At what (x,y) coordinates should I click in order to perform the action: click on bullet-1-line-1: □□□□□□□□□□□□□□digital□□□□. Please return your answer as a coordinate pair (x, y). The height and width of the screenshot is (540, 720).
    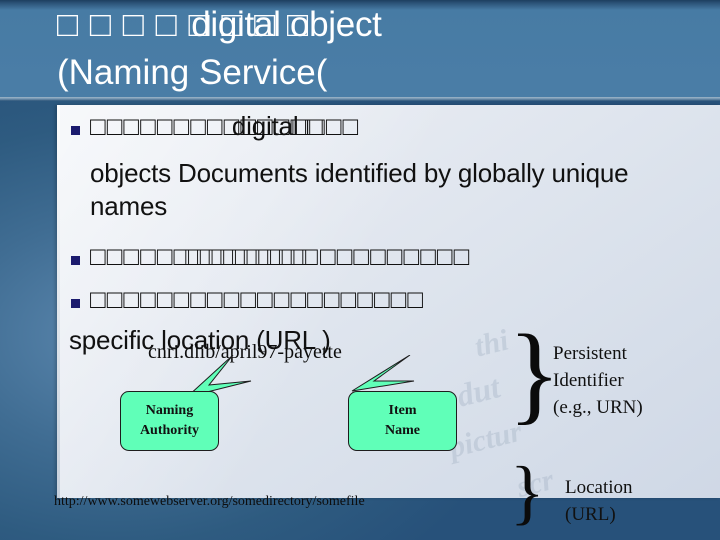
    Looking at the image, I should click on (224, 126).